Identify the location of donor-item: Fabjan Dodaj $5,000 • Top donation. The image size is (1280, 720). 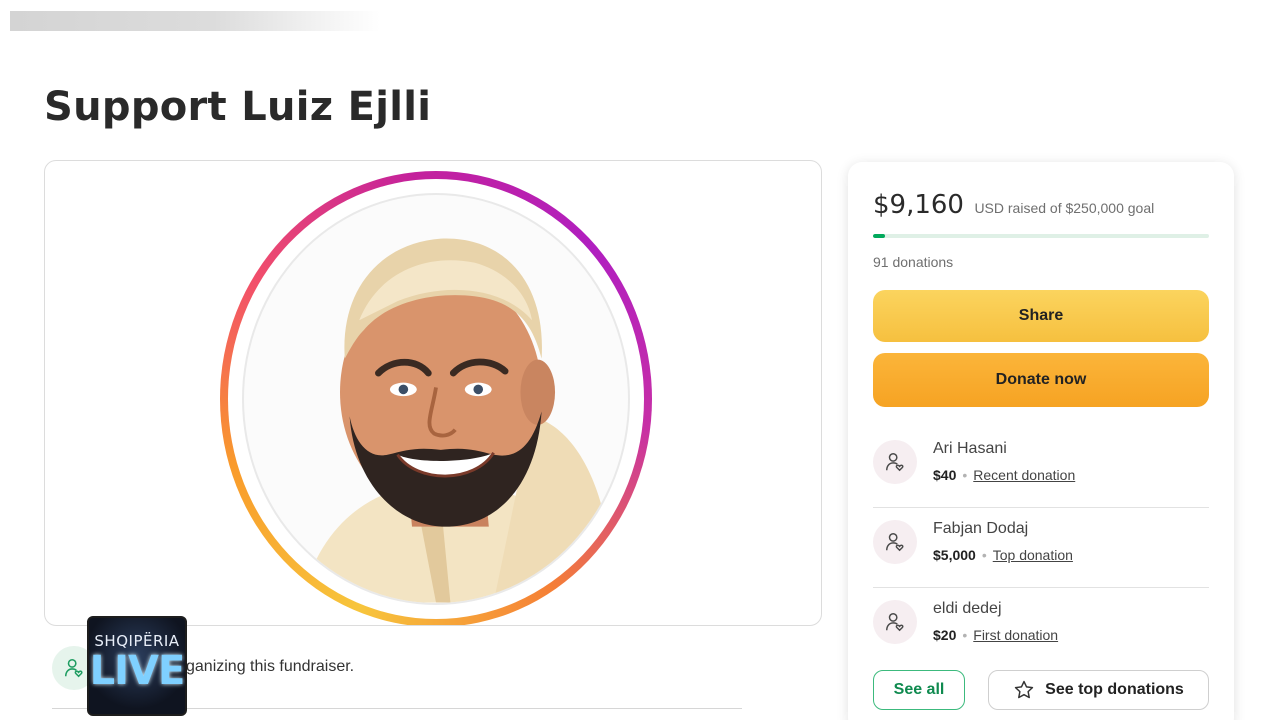
(1041, 548).